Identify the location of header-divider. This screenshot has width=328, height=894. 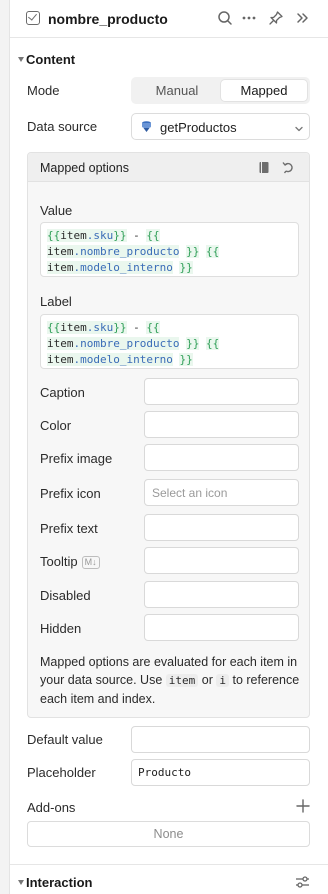
(169, 37).